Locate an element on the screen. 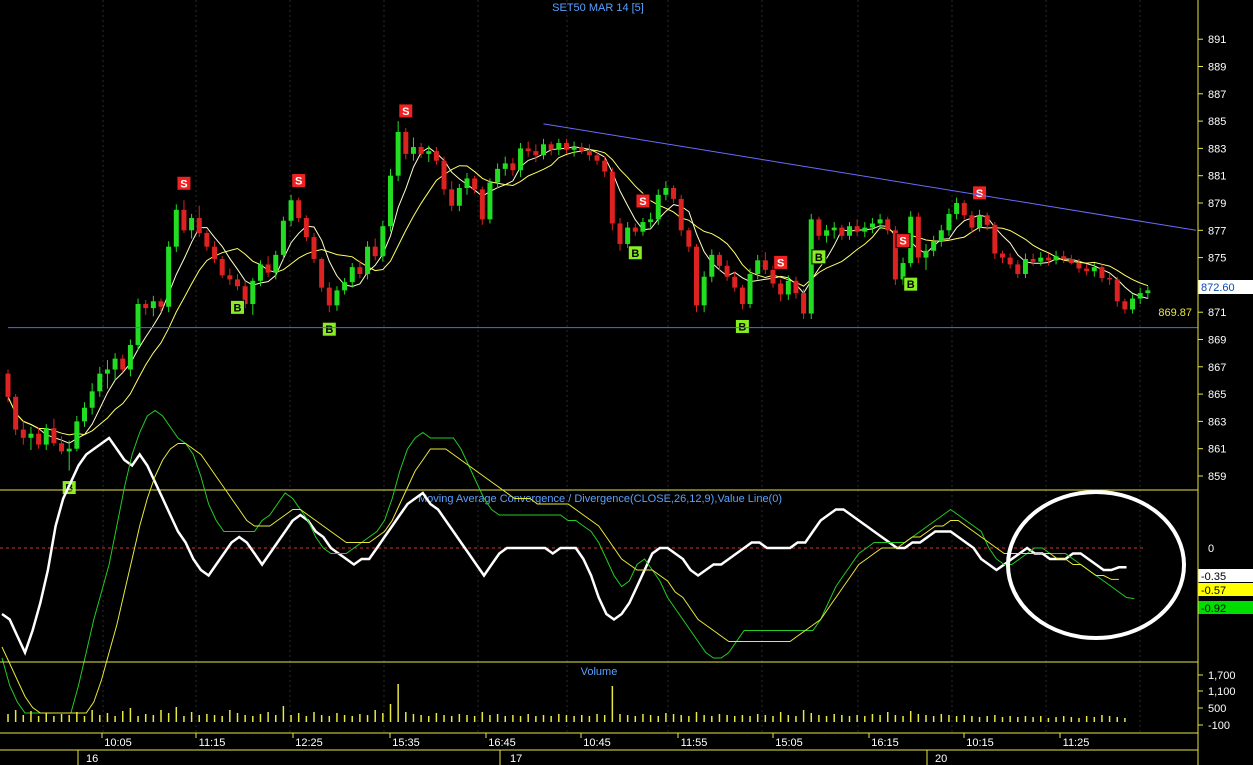  price-tick-label: 881 is located at coordinates (1217, 177).